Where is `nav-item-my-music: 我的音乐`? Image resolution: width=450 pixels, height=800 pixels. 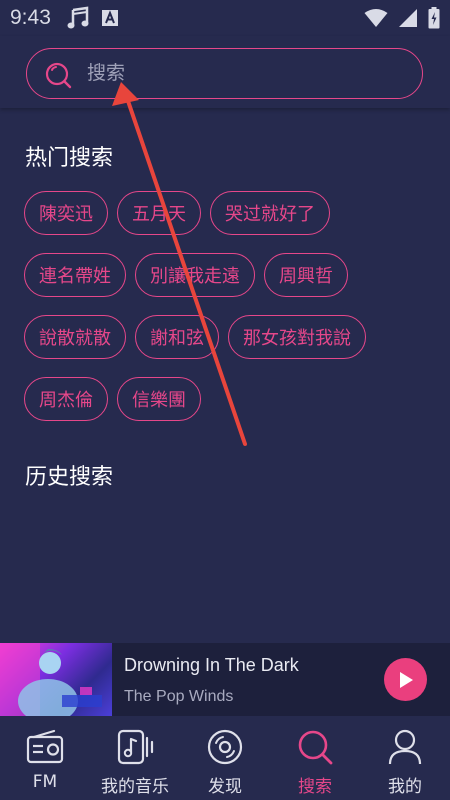 nav-item-my-music: 我的音乐 is located at coordinates (135, 758).